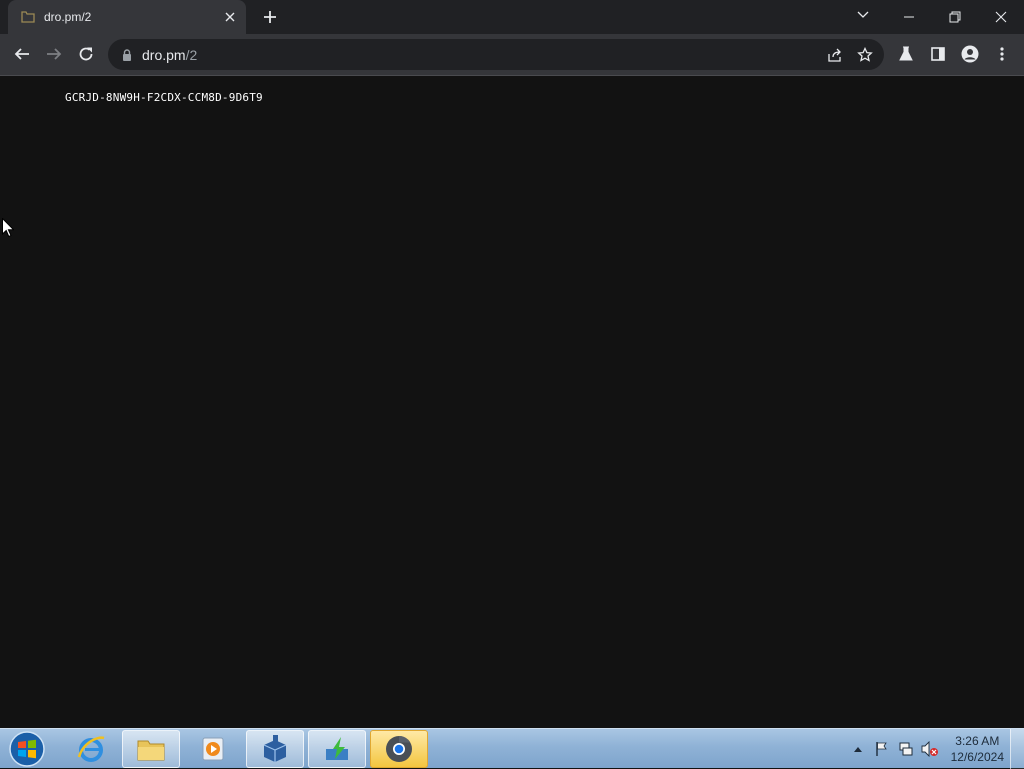  I want to click on internet-explorer-icon, so click(91, 749).